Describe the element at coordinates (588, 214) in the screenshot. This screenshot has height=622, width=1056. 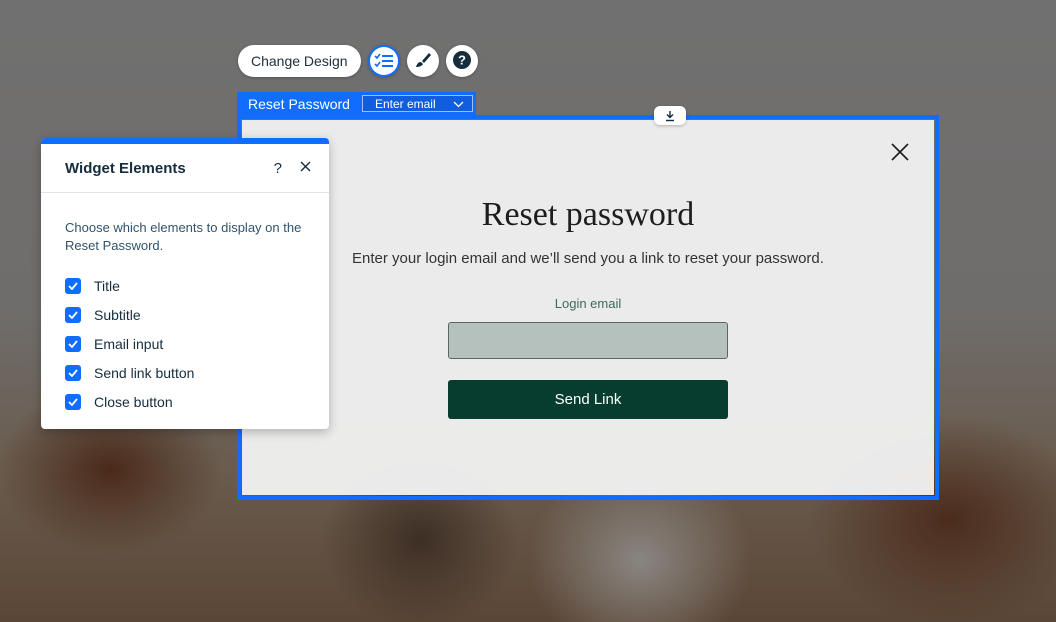
I see `dialog-title: Reset password` at that location.